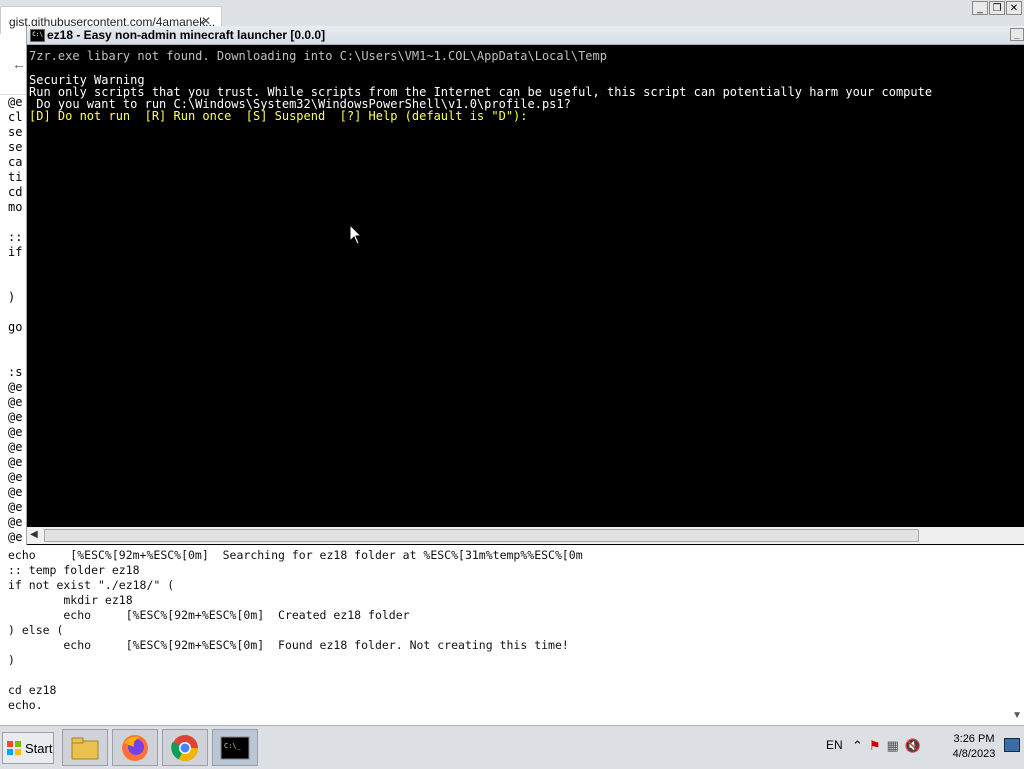 The height and width of the screenshot is (769, 1024). Describe the element at coordinates (512, 747) in the screenshot. I see `taskbar: Start C:\_ EN ⌃ ⚑ ▦ 🔇 3:26 PM 4/8/2023` at that location.